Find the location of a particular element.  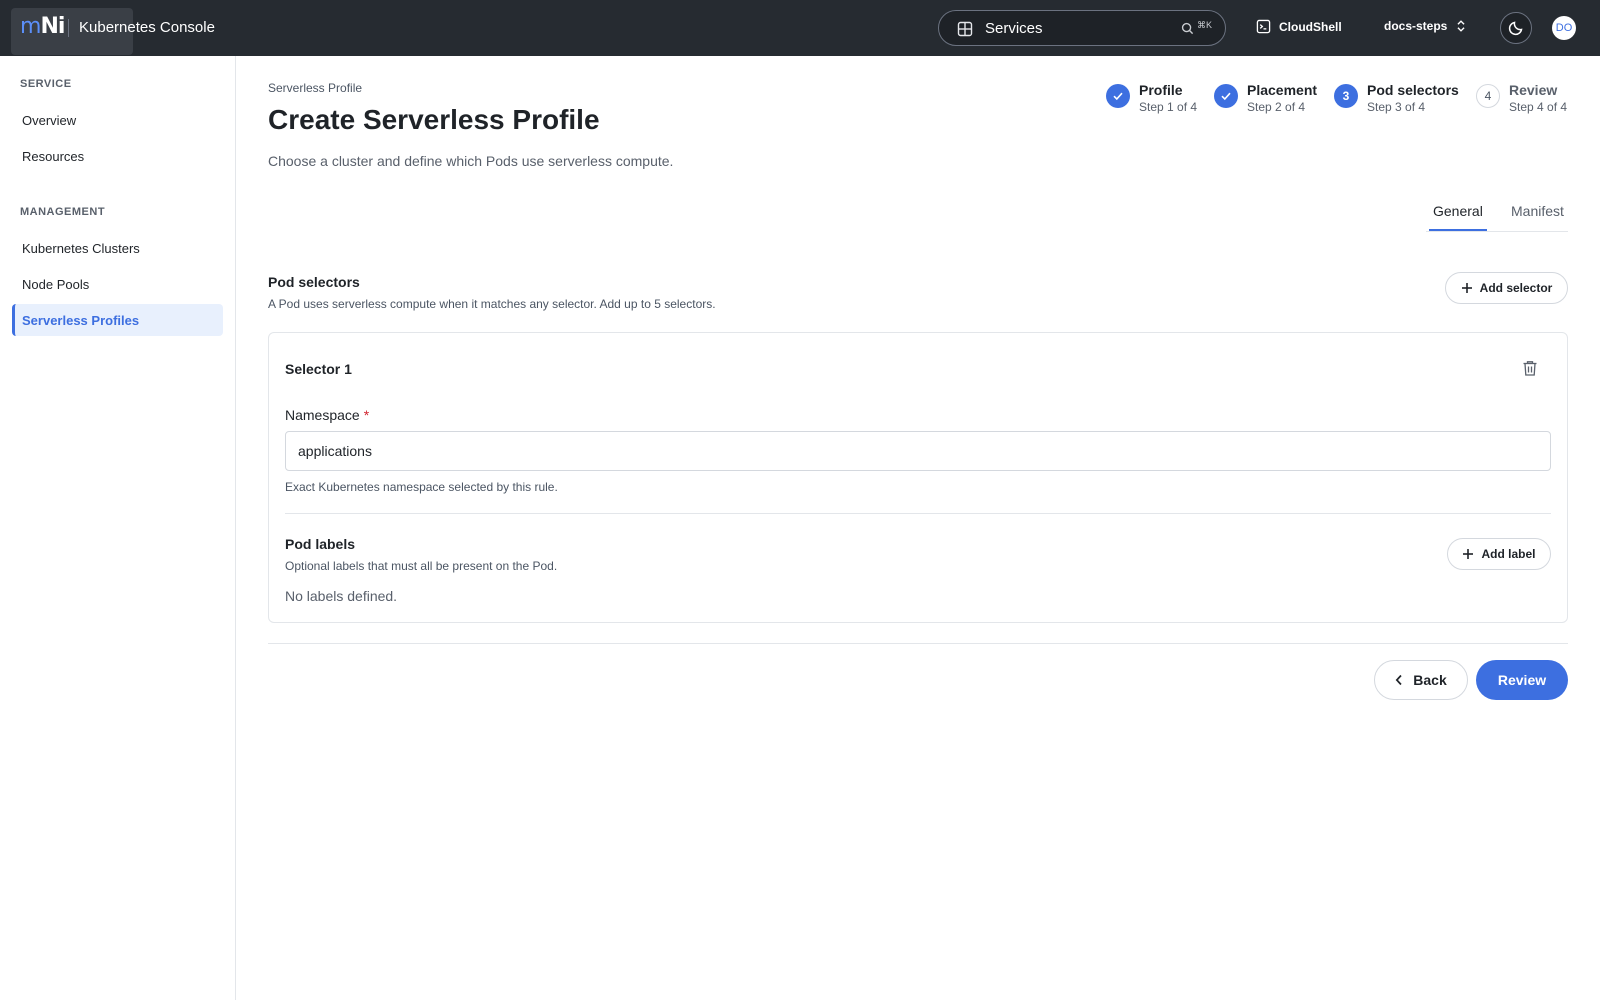

card-divider is located at coordinates (918, 513).